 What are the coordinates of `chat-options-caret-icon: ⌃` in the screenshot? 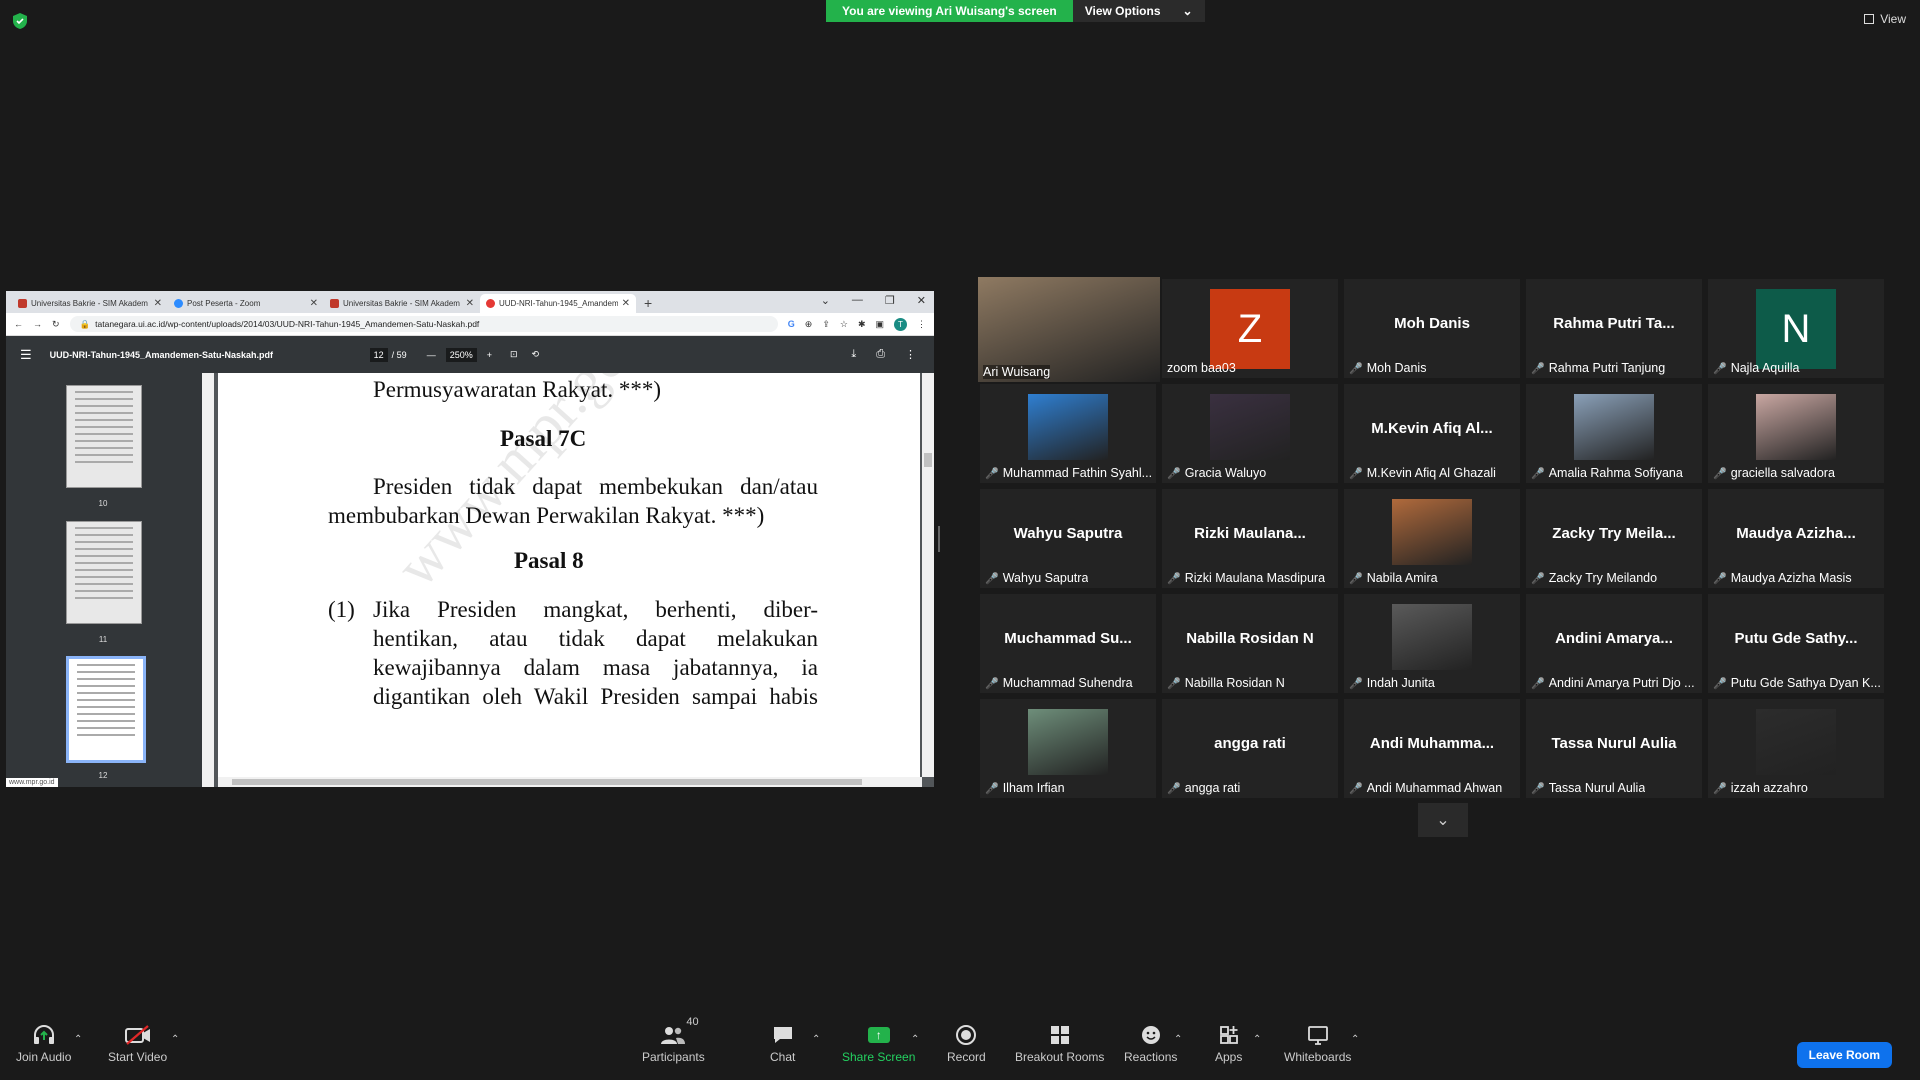 It's located at (816, 1039).